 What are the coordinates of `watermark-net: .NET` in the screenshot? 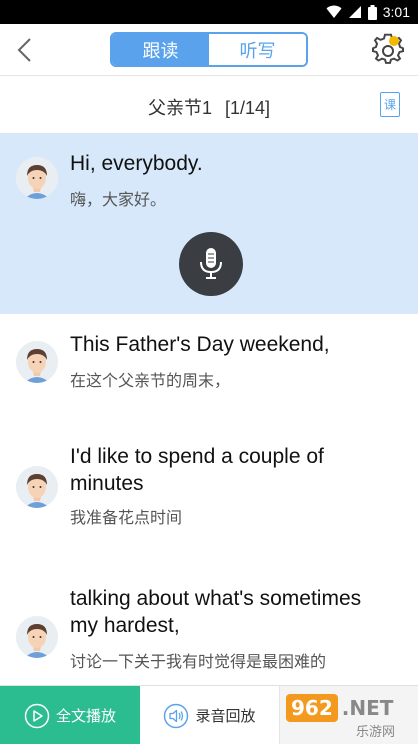 It's located at (367, 708).